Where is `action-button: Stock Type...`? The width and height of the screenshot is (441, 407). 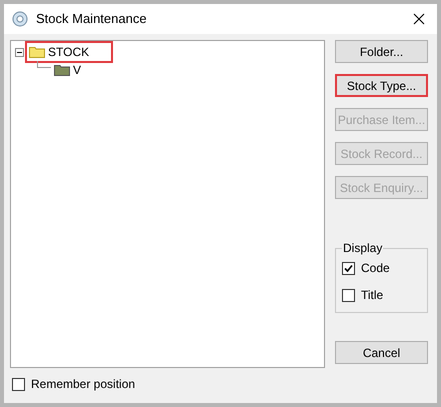 action-button: Stock Type... is located at coordinates (381, 85).